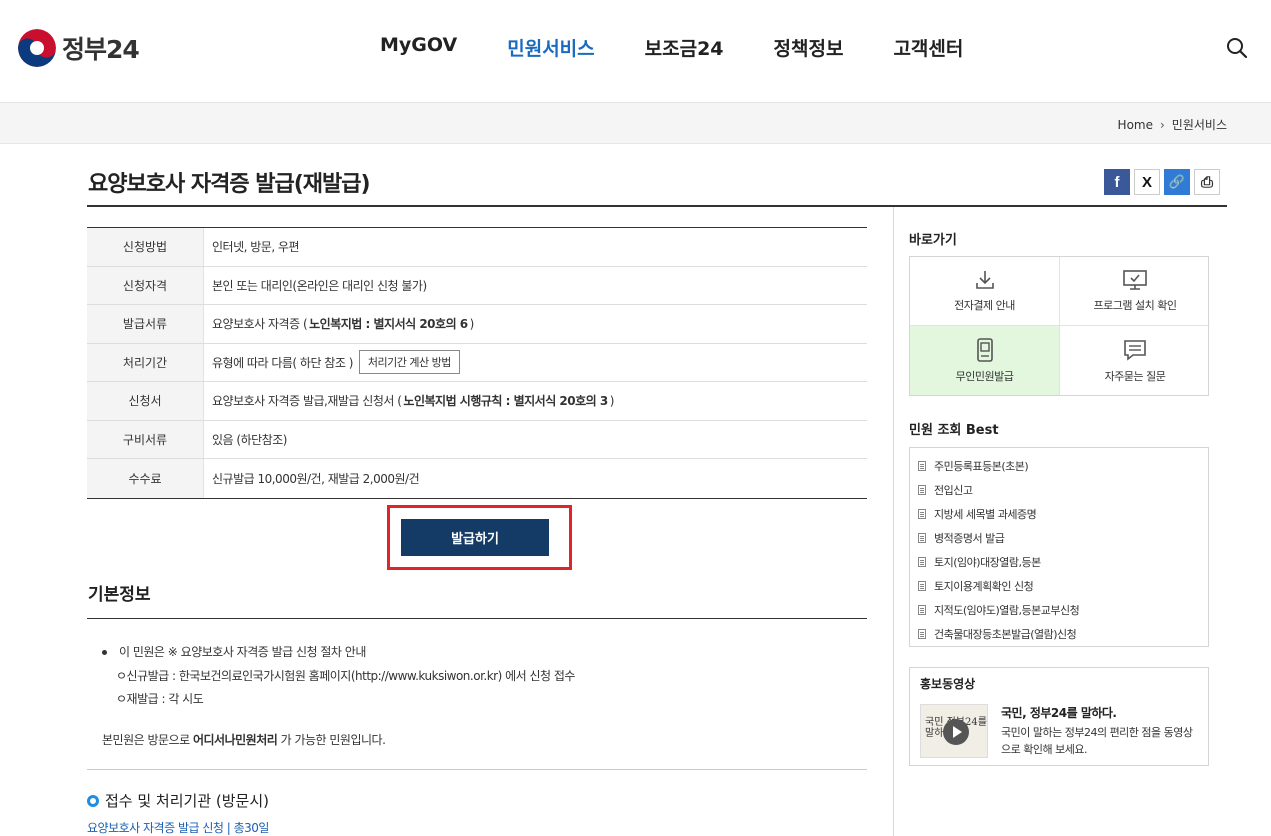 The image size is (1271, 836). What do you see at coordinates (477, 478) in the screenshot?
I see `table-row: 수수료 신규발급 10,000원/건, 재발급 2,000원/건` at bounding box center [477, 478].